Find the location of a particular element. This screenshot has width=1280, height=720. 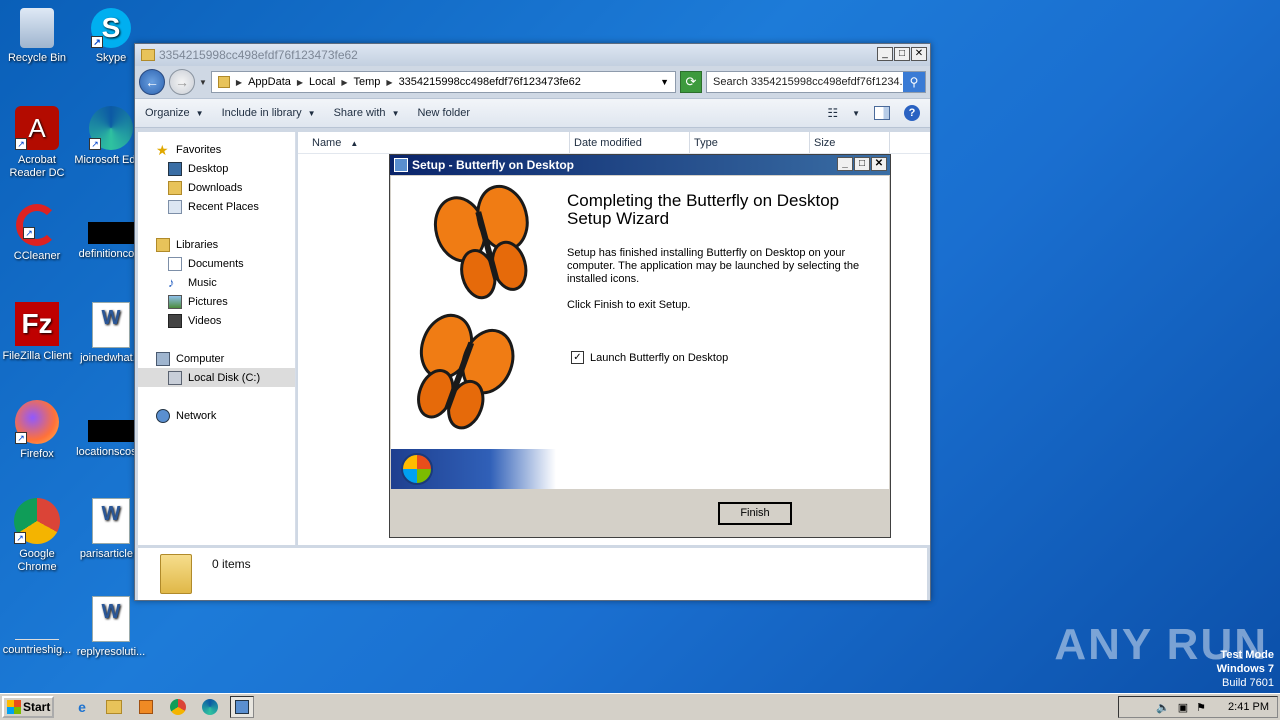

computer-icon is located at coordinates (163, 358).